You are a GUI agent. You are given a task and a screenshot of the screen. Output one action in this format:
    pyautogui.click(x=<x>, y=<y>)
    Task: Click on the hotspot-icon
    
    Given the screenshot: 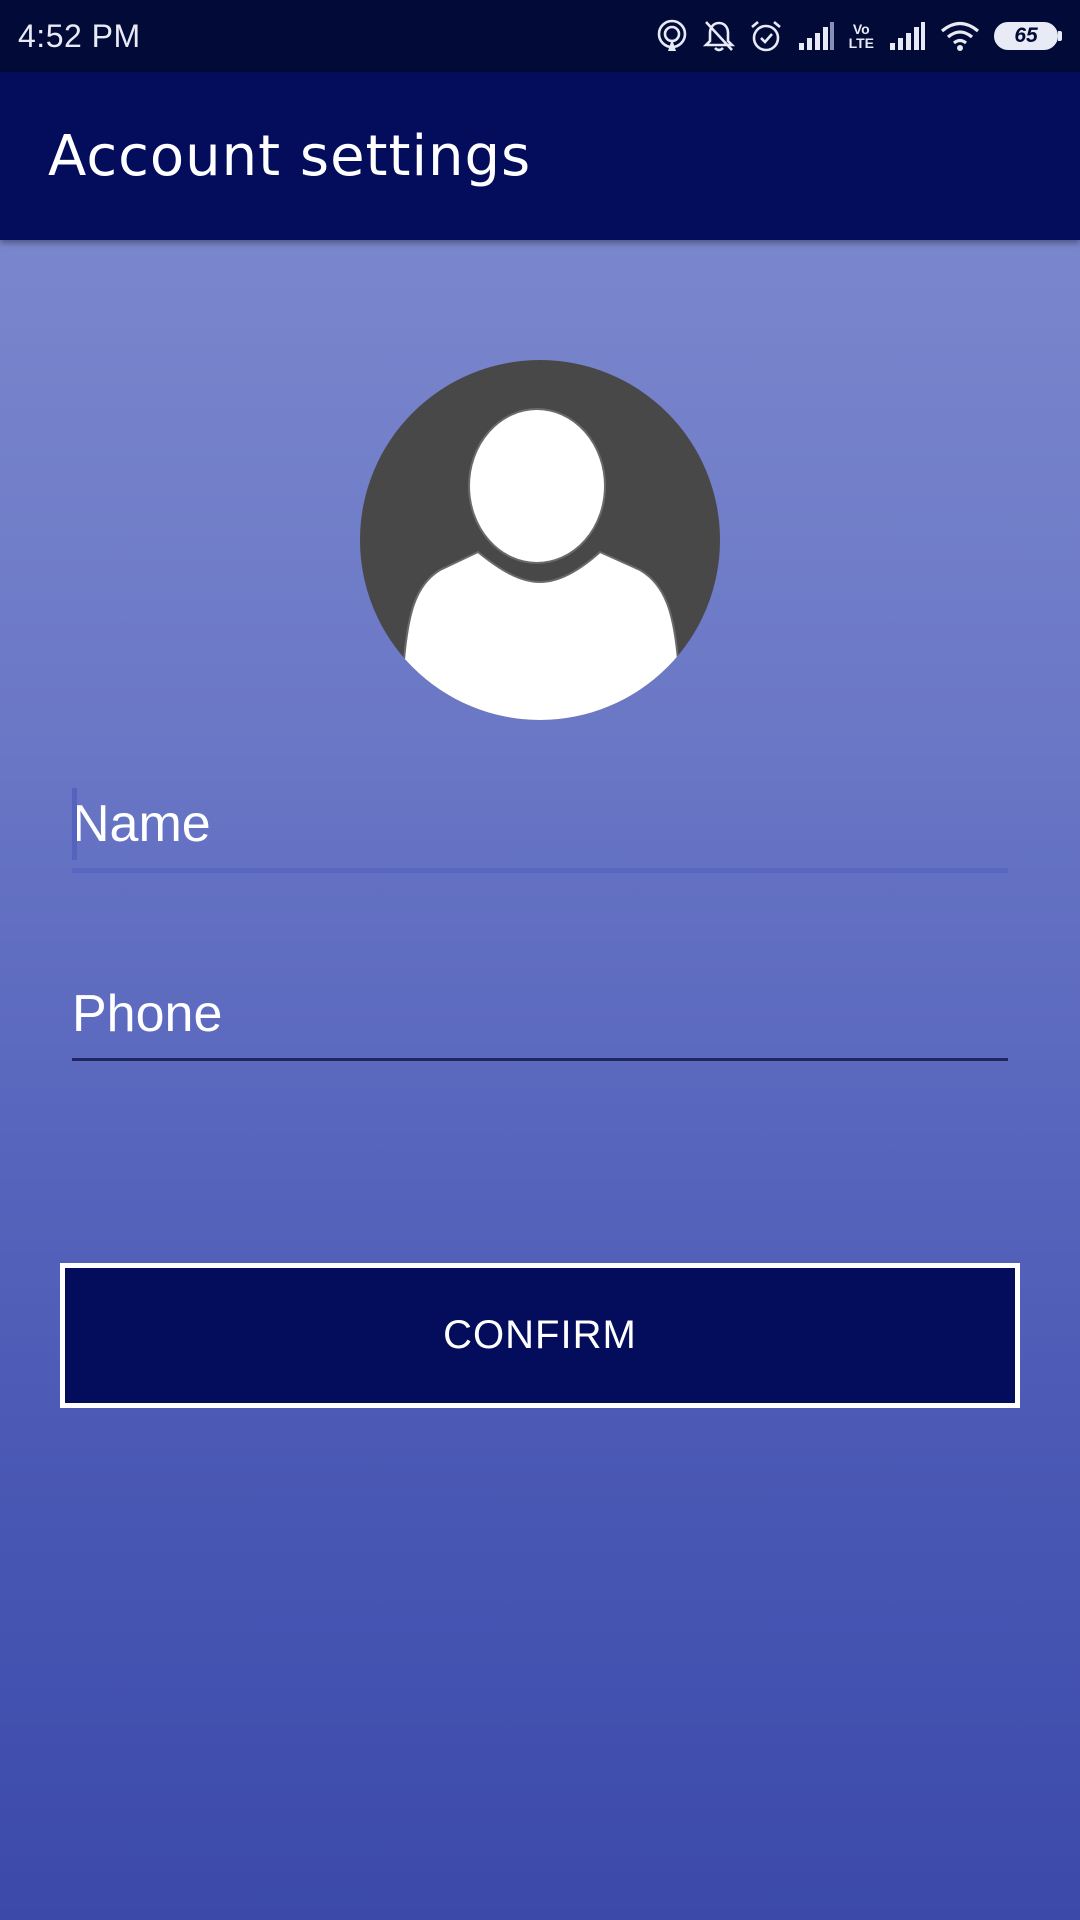 What is the action you would take?
    pyautogui.click(x=672, y=36)
    